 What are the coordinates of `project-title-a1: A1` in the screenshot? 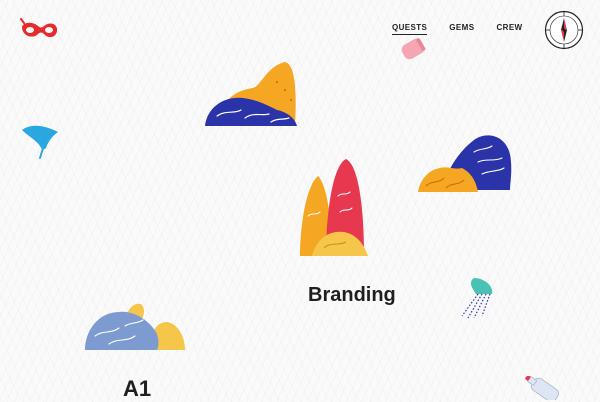 It's located at (137, 389).